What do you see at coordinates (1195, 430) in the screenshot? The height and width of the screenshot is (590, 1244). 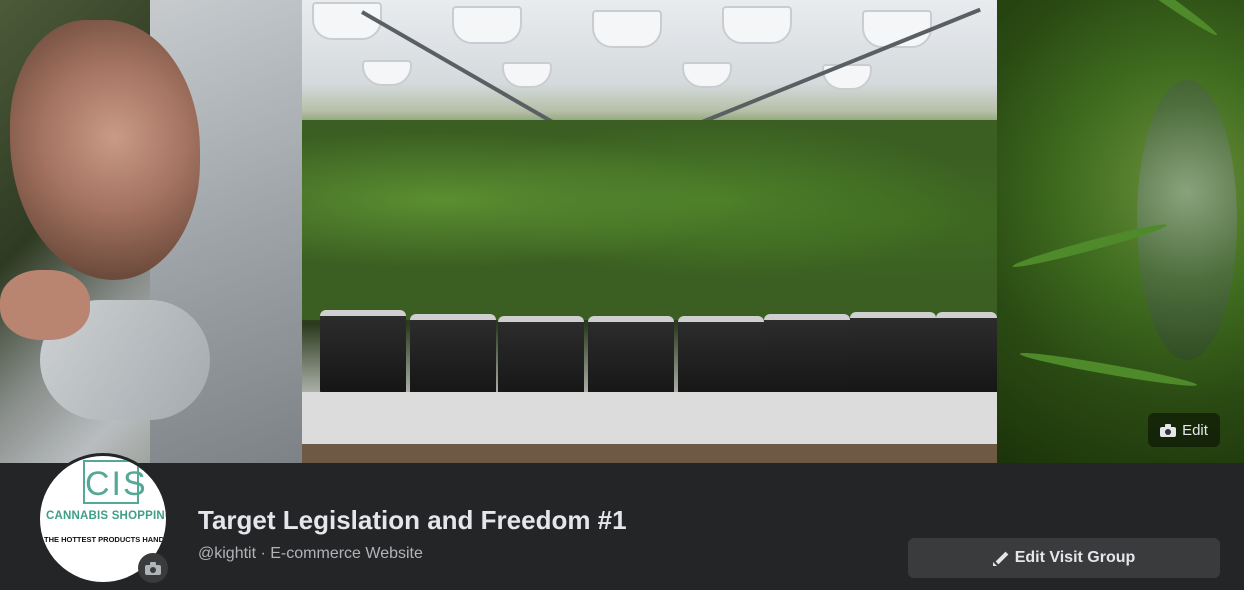 I see `edit-cover-label: Edit` at bounding box center [1195, 430].